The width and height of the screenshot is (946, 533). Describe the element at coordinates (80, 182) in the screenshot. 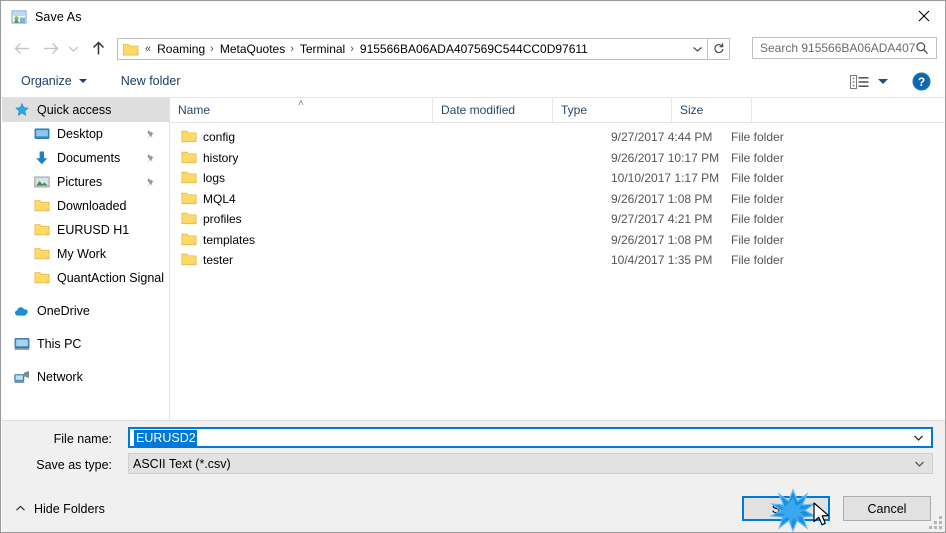

I see `sidebar-item-label: Pictures` at that location.